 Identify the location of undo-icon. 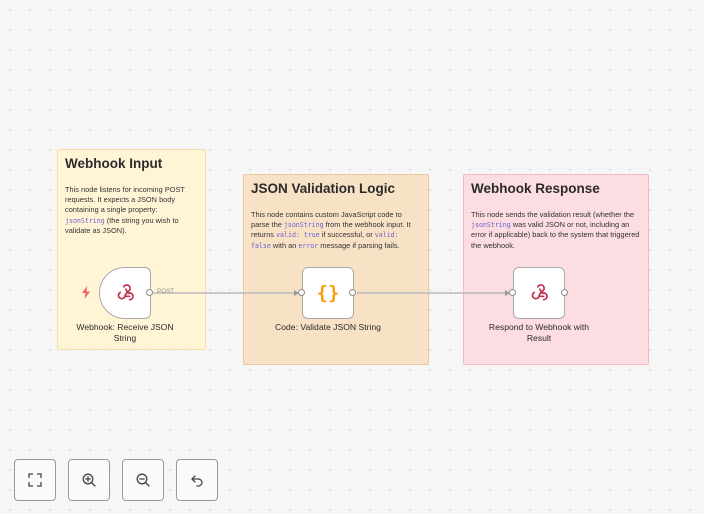
(197, 481).